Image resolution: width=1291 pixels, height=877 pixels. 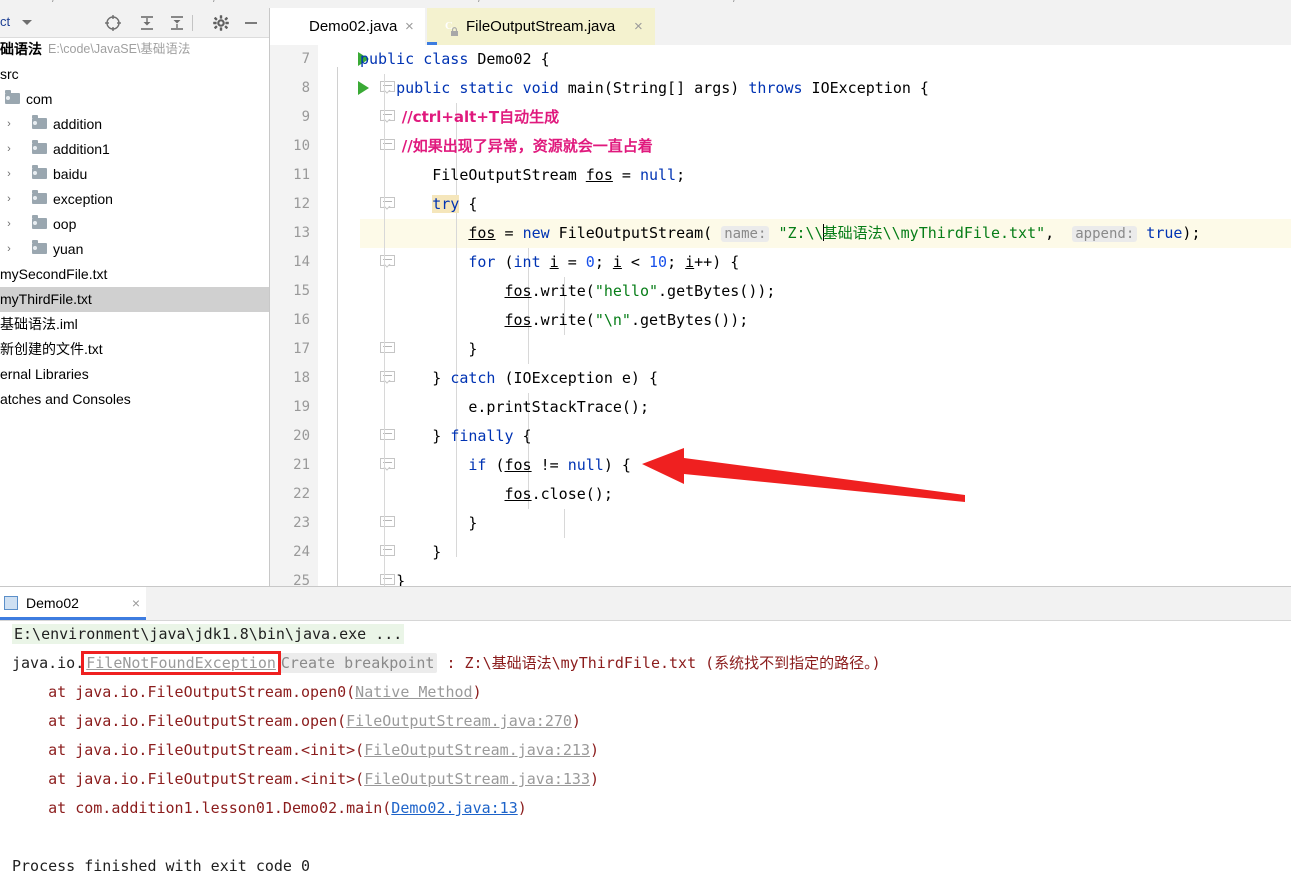 What do you see at coordinates (134, 274) in the screenshot?
I see `sidebar-item-mysecondfile: mySecondFile.txt` at bounding box center [134, 274].